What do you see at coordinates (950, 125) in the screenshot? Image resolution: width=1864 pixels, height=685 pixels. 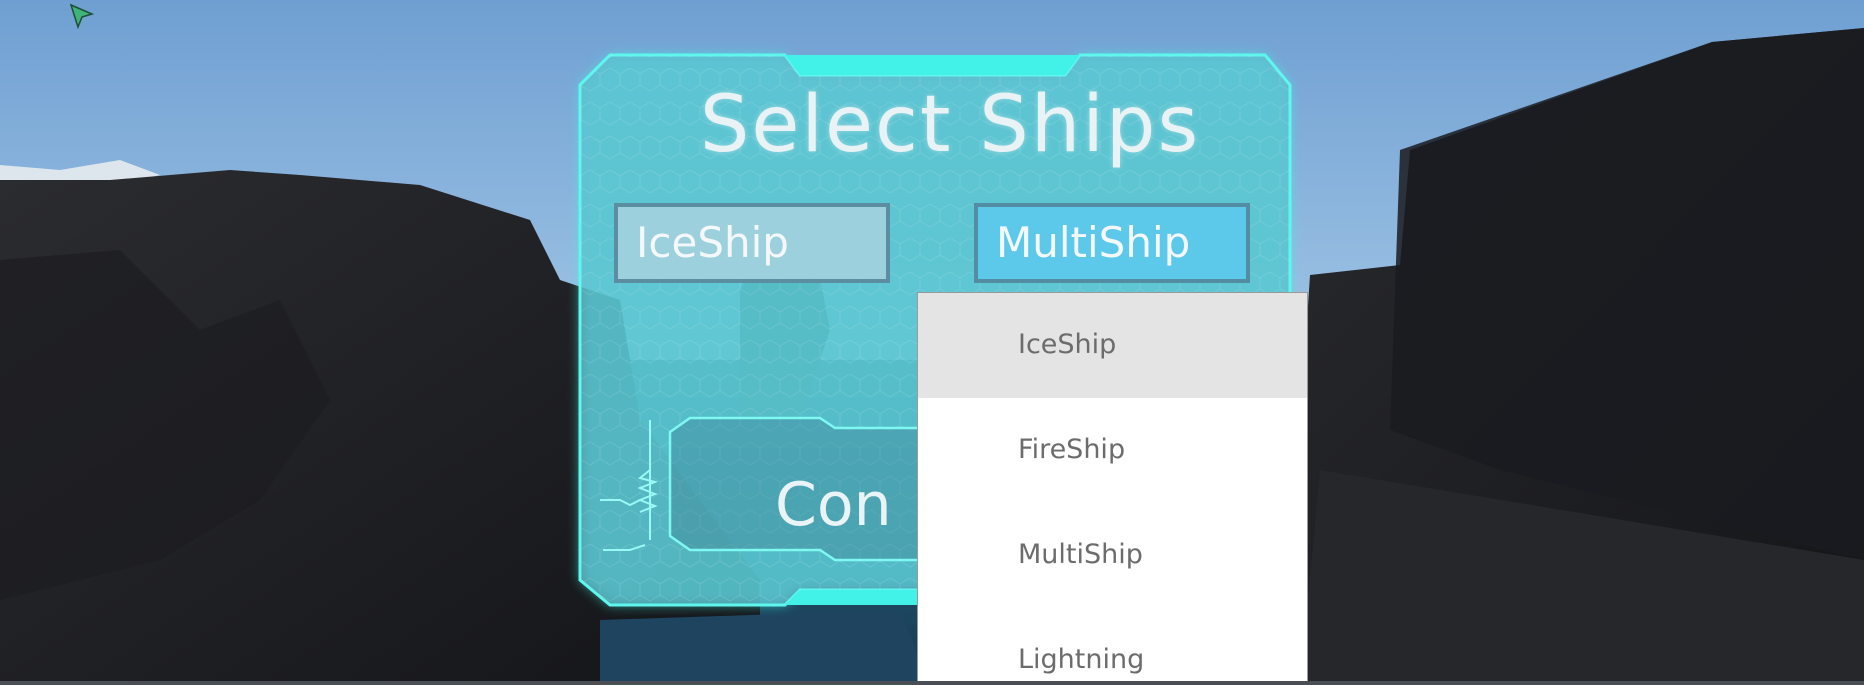 I see `select-ships-title: Select Ships` at bounding box center [950, 125].